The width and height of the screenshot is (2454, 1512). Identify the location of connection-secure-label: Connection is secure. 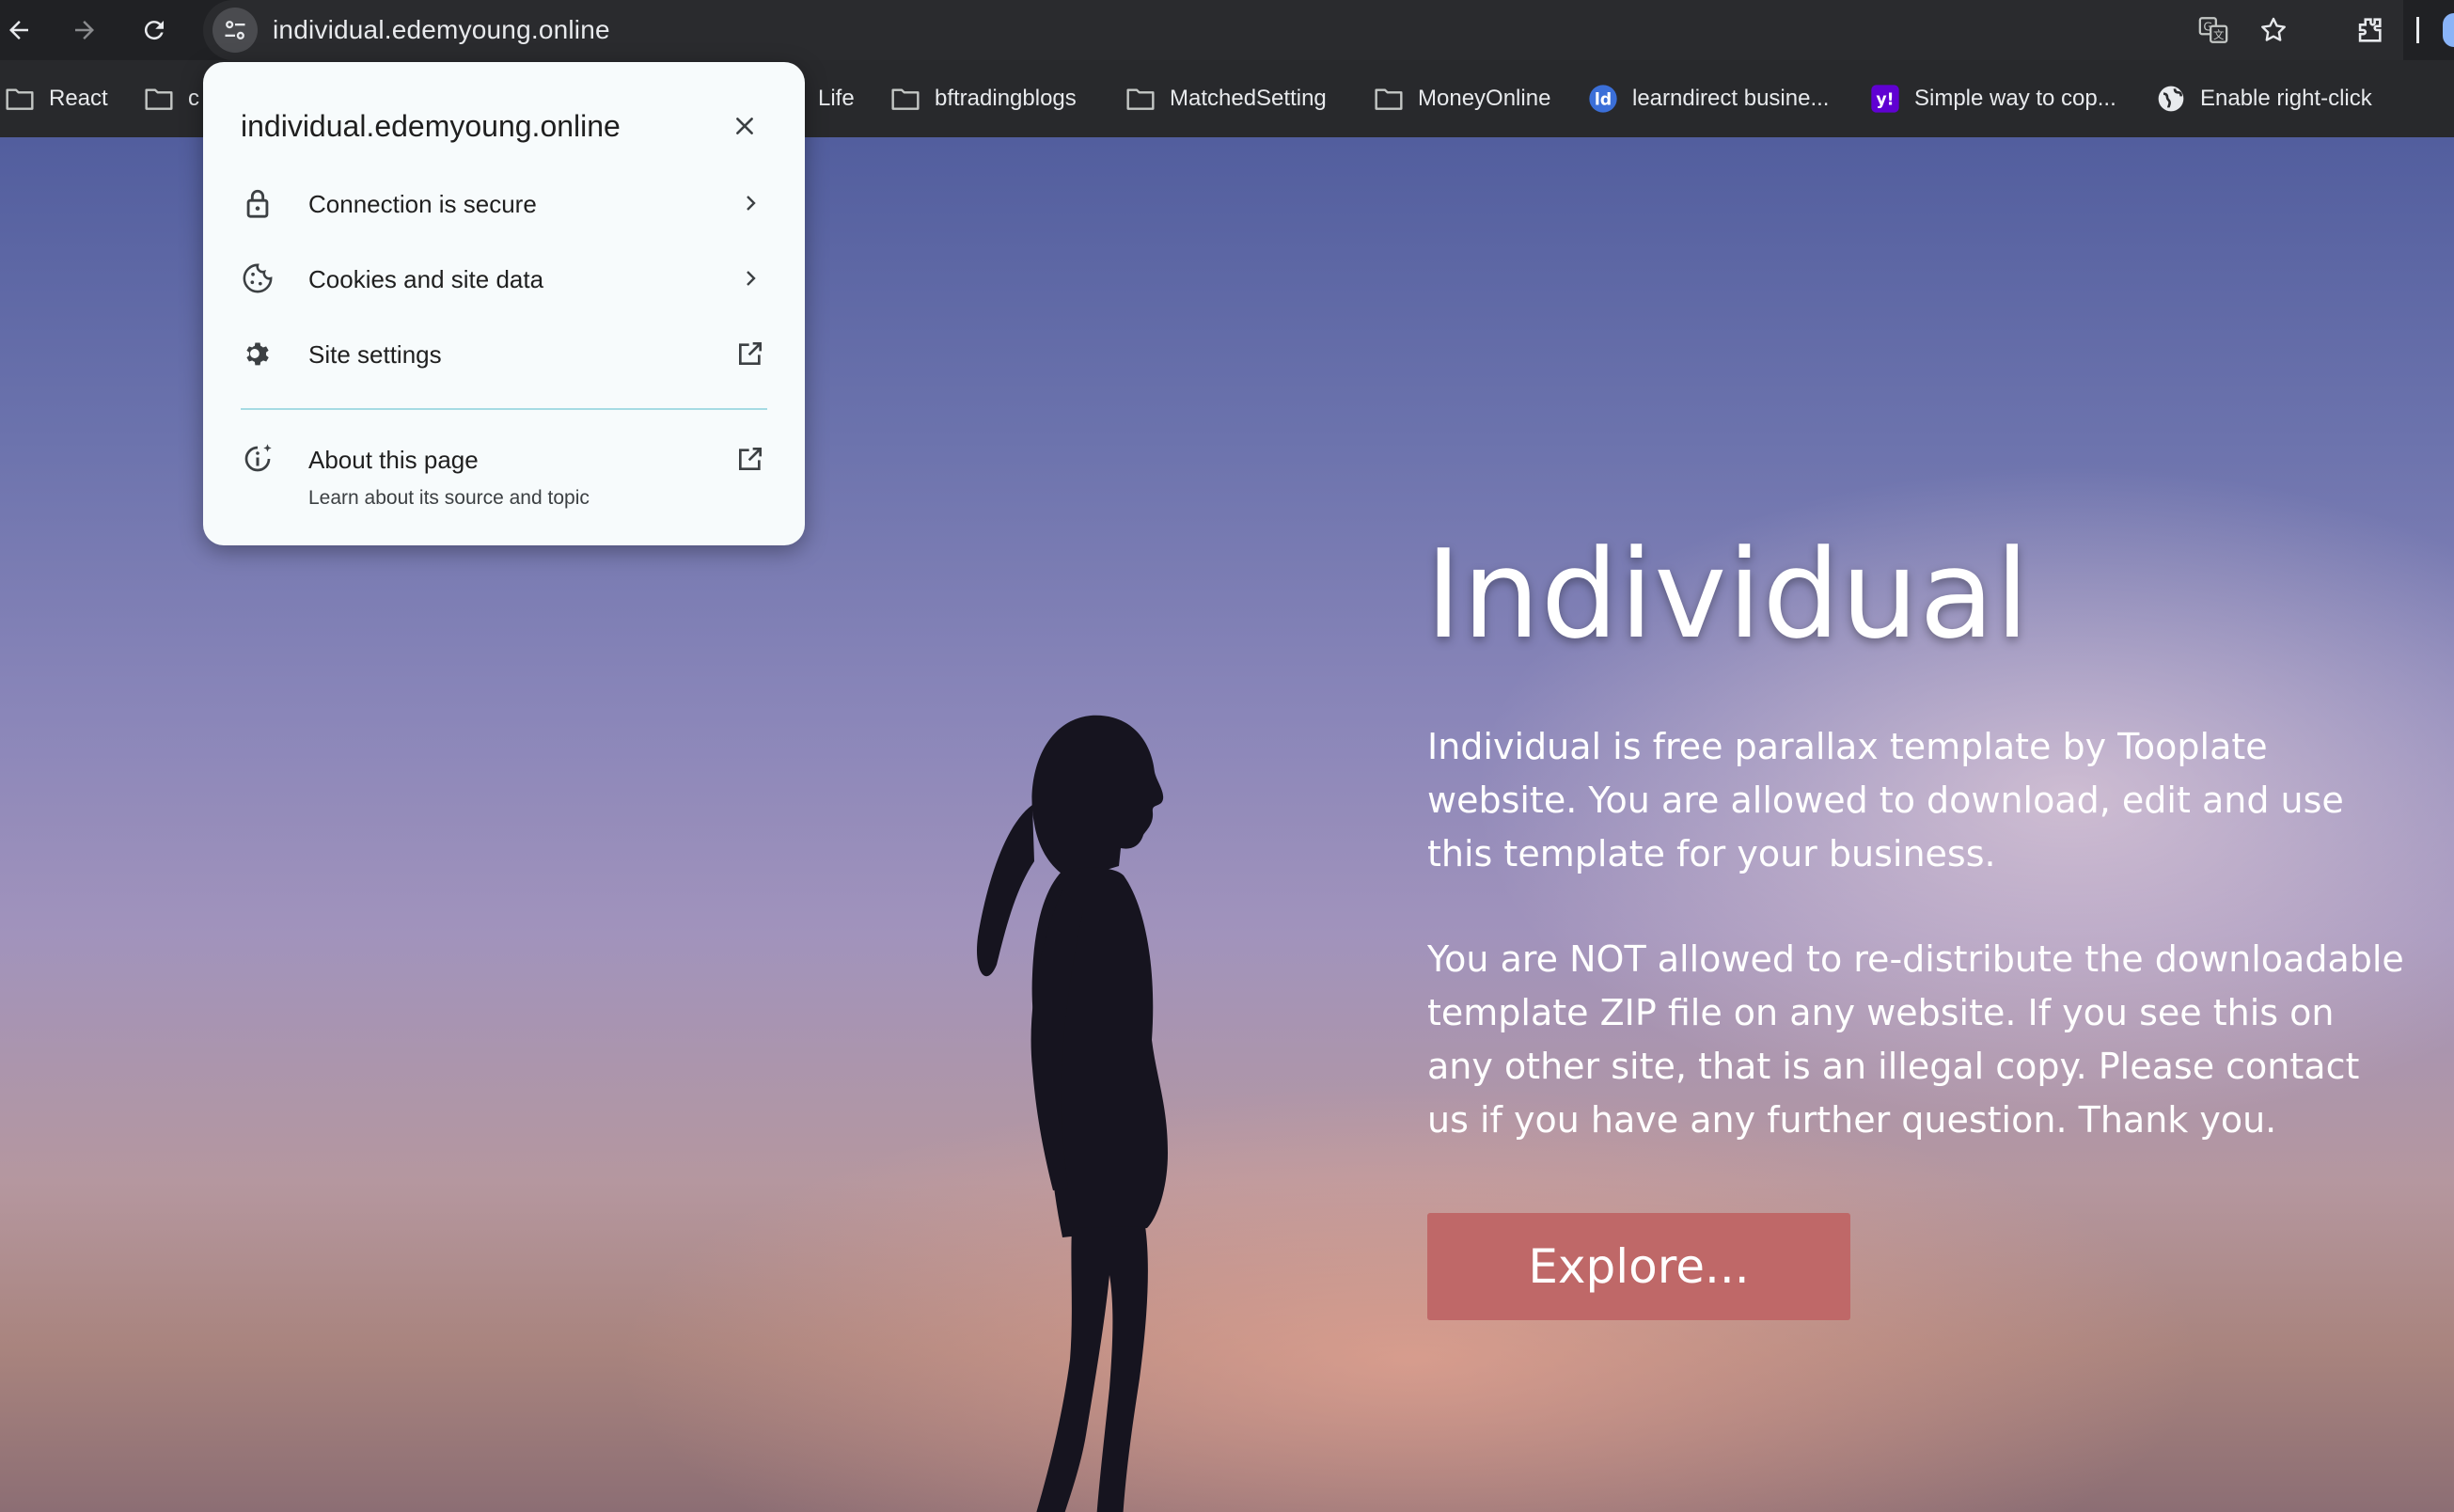
(422, 204).